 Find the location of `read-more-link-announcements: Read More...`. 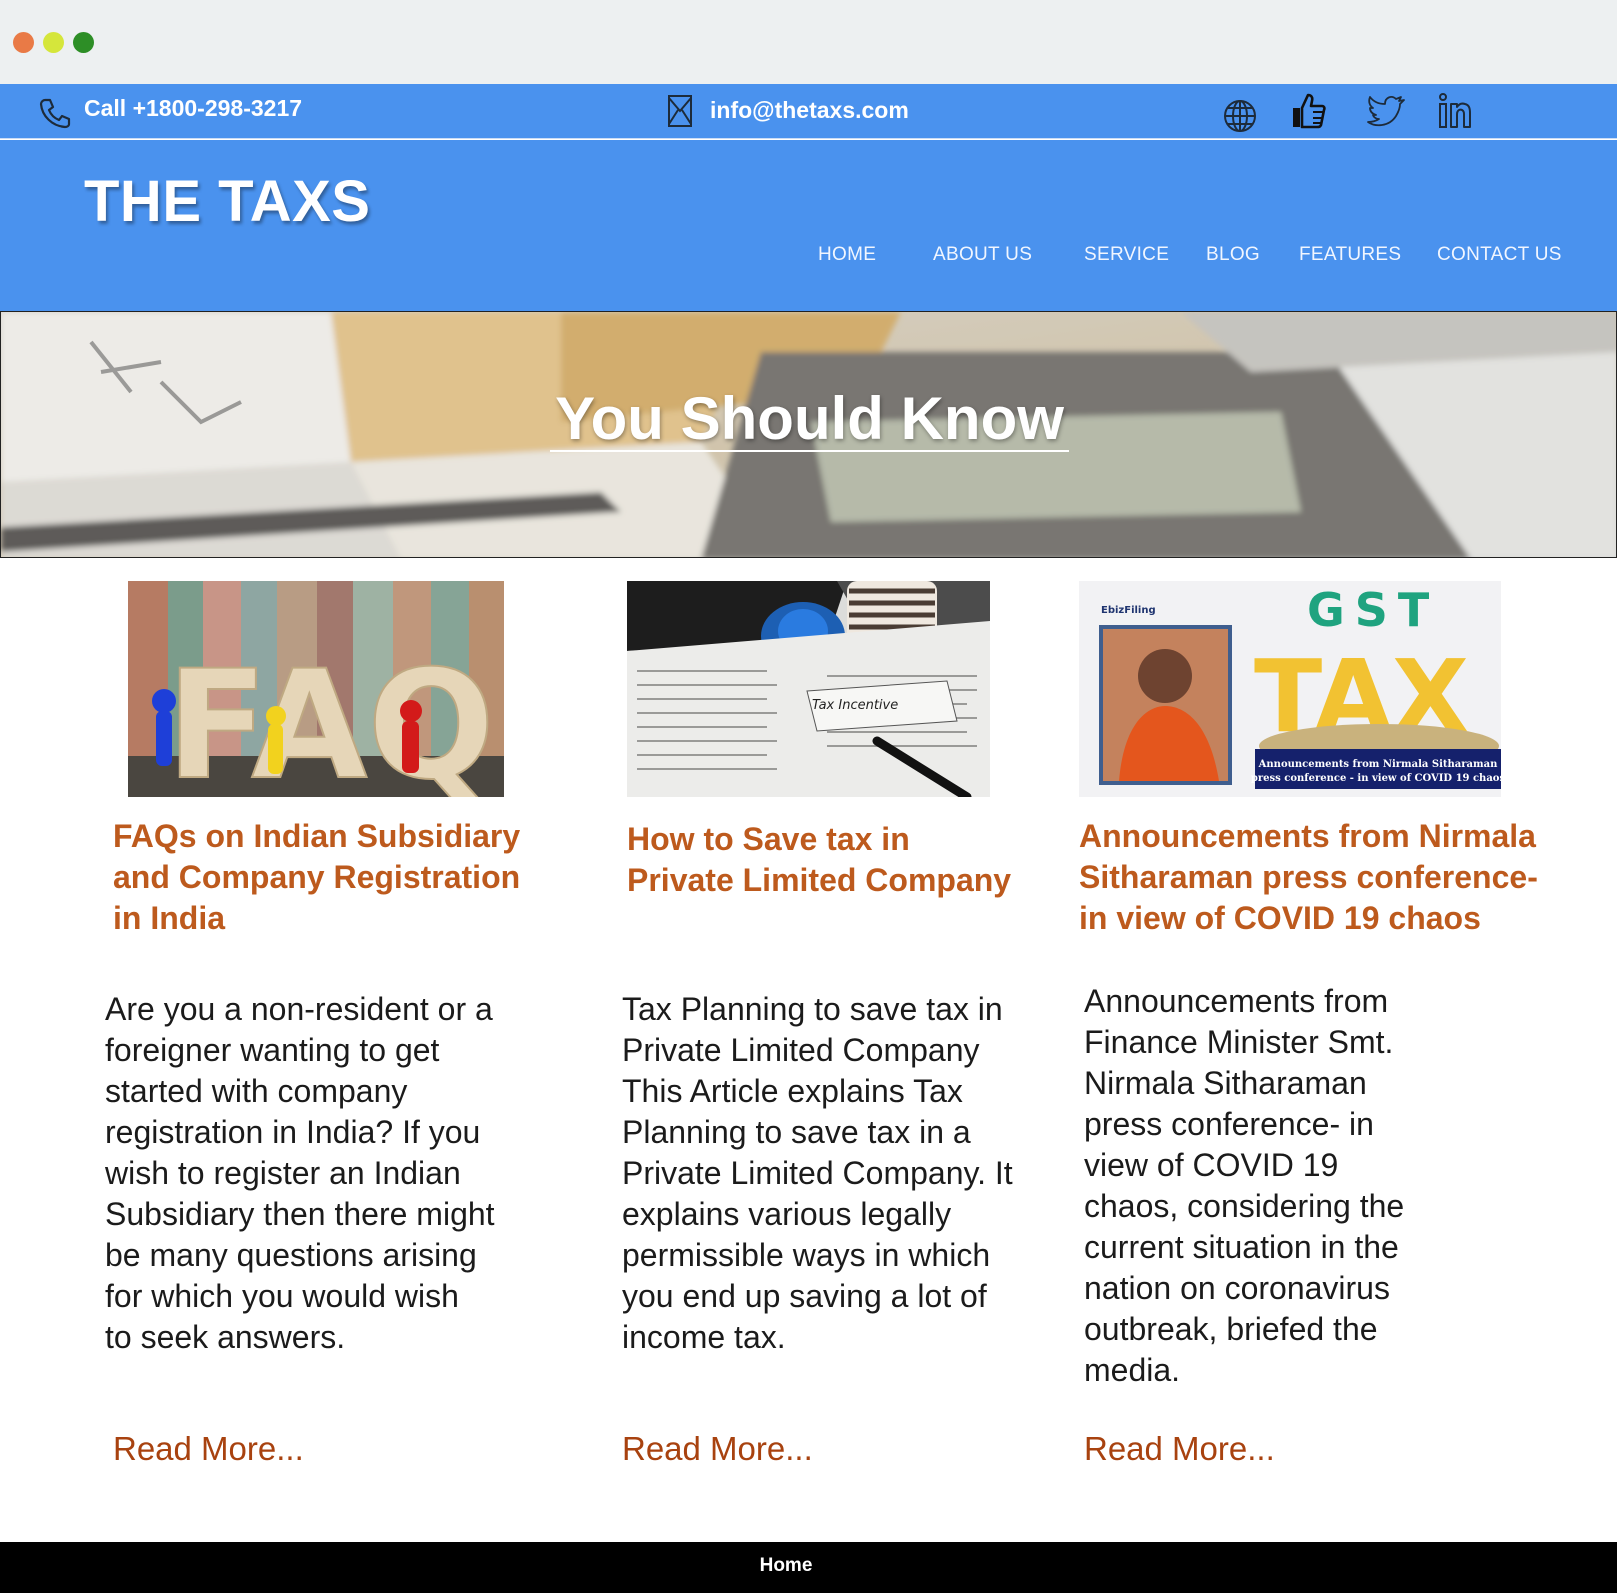

read-more-link-announcements: Read More... is located at coordinates (1179, 1449).